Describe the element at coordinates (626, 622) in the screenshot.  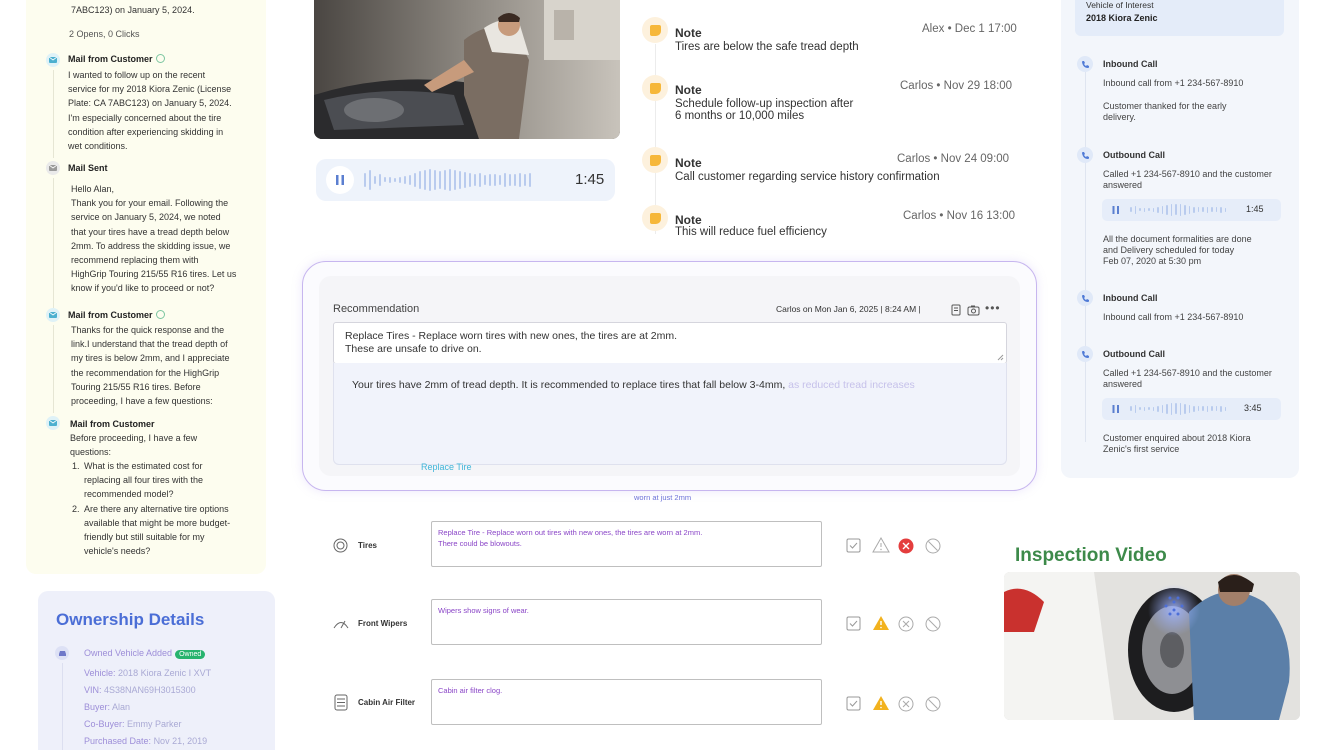
I see `row-text-field: Wipers show signs of wear.` at that location.